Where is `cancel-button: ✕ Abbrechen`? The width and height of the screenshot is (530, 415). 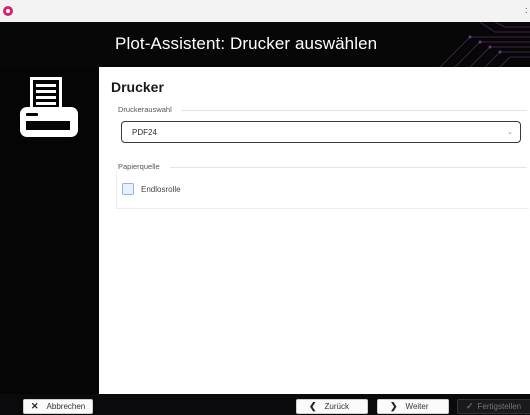
cancel-button: ✕ Abbrechen is located at coordinates (58, 406).